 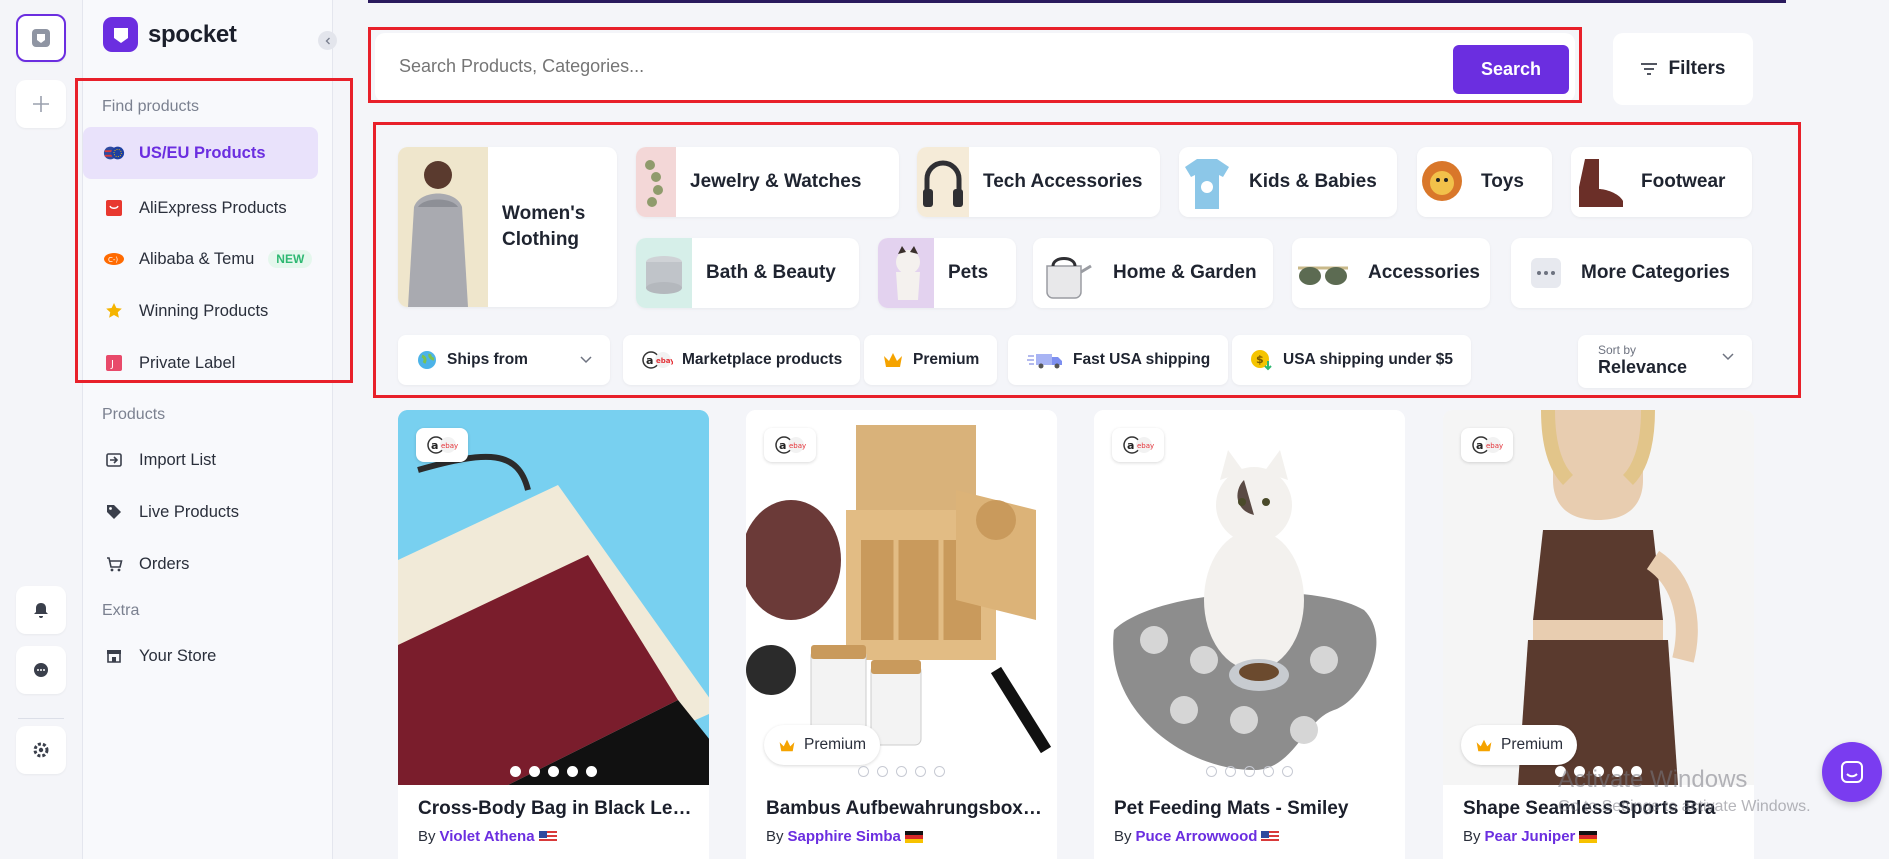 What do you see at coordinates (114, 512) in the screenshot?
I see `tag-icon` at bounding box center [114, 512].